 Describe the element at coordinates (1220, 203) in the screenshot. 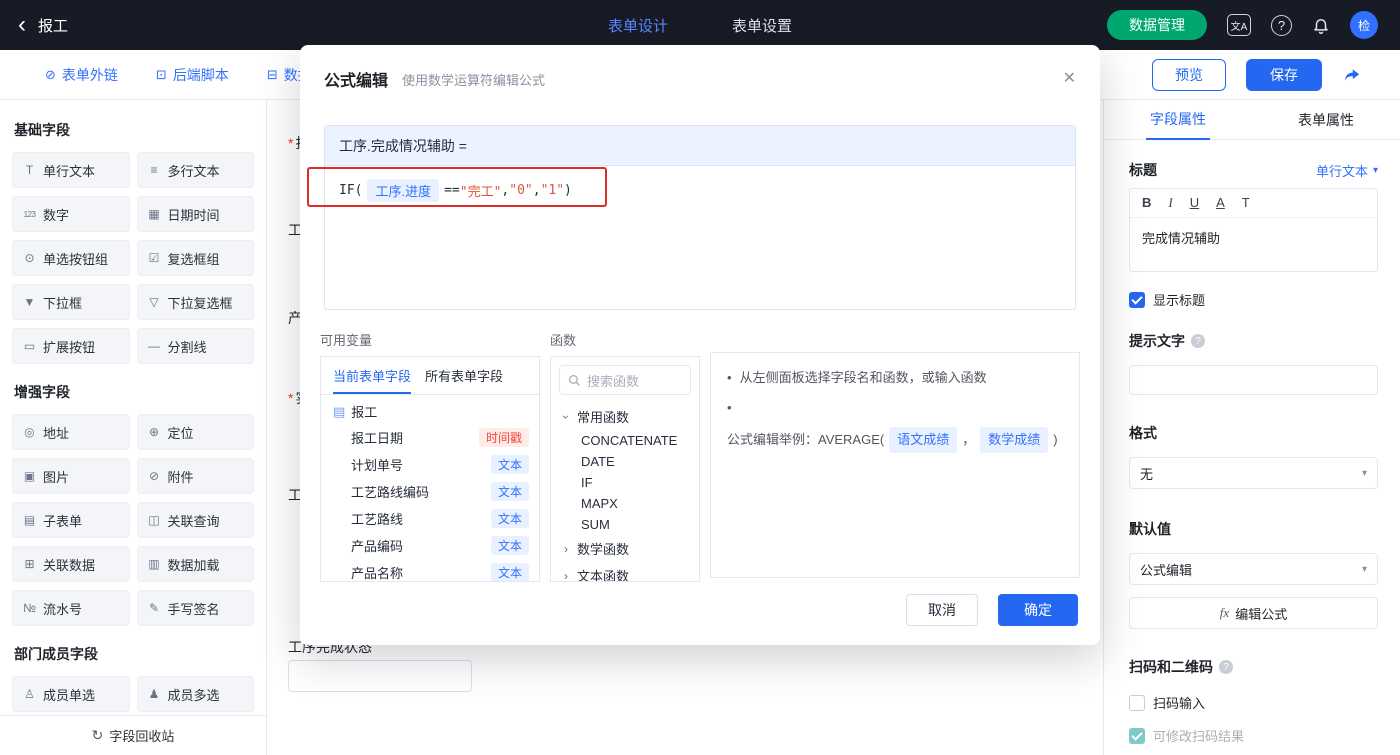

I see `font-color-button: A` at that location.